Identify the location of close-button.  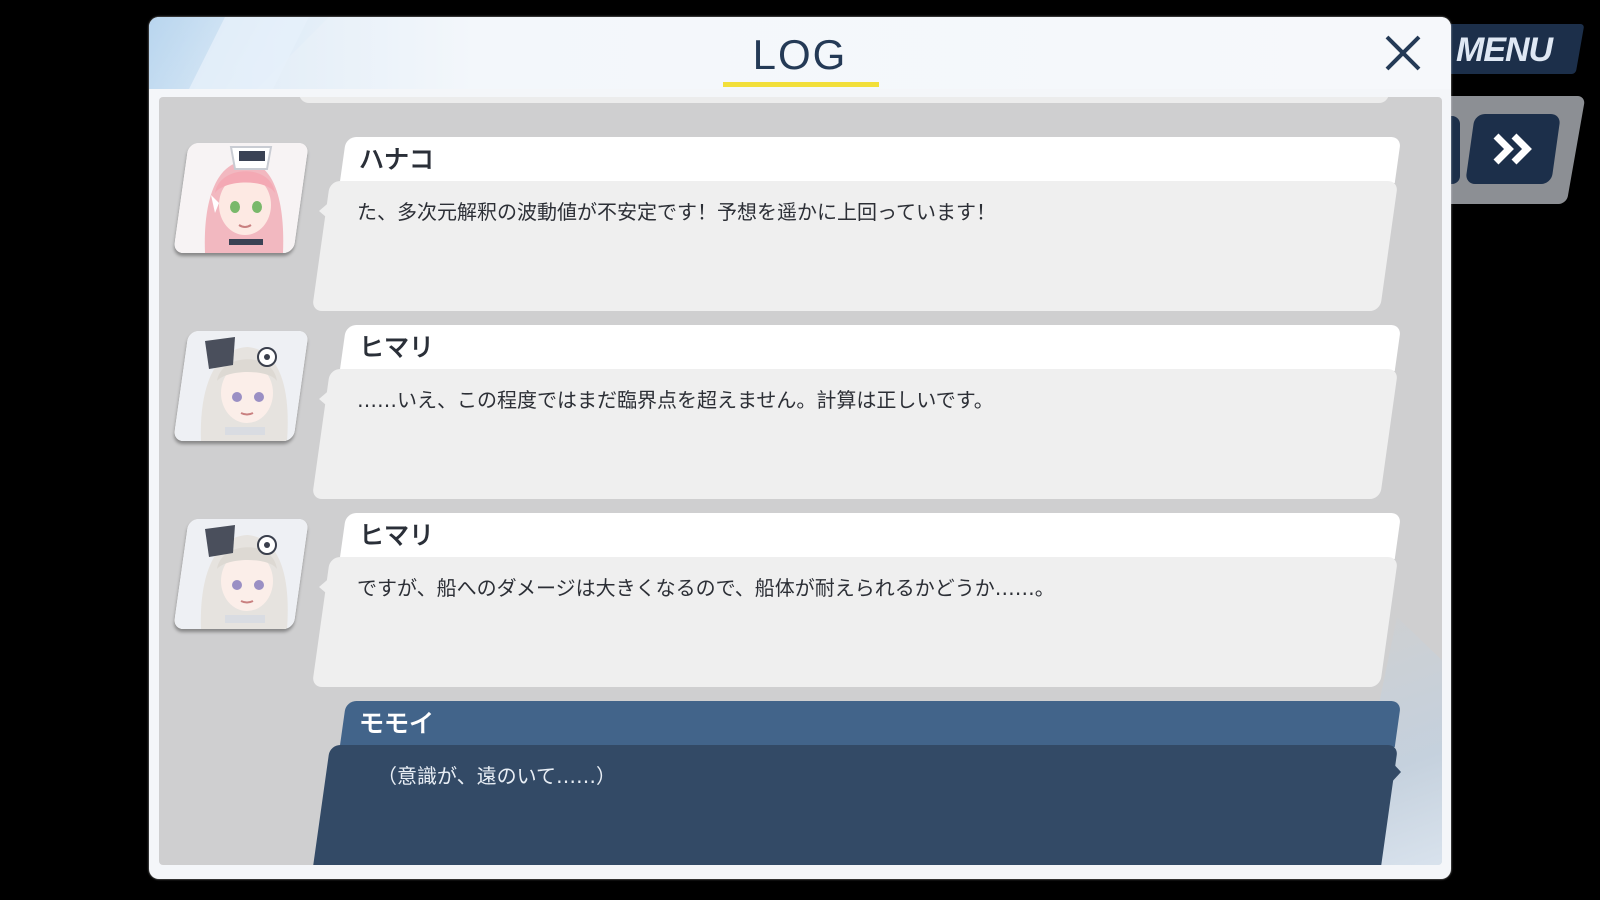
(1403, 53).